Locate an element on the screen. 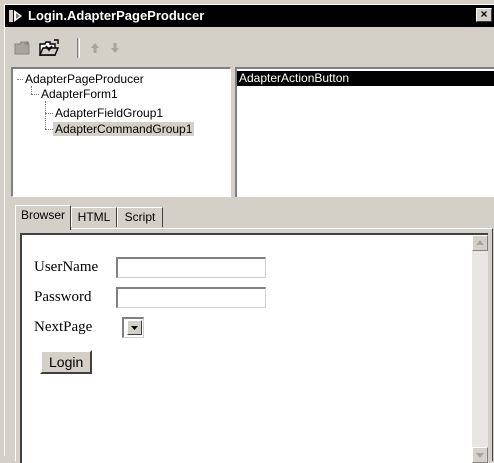 The height and width of the screenshot is (463, 494). open-folder-button is located at coordinates (49, 48).